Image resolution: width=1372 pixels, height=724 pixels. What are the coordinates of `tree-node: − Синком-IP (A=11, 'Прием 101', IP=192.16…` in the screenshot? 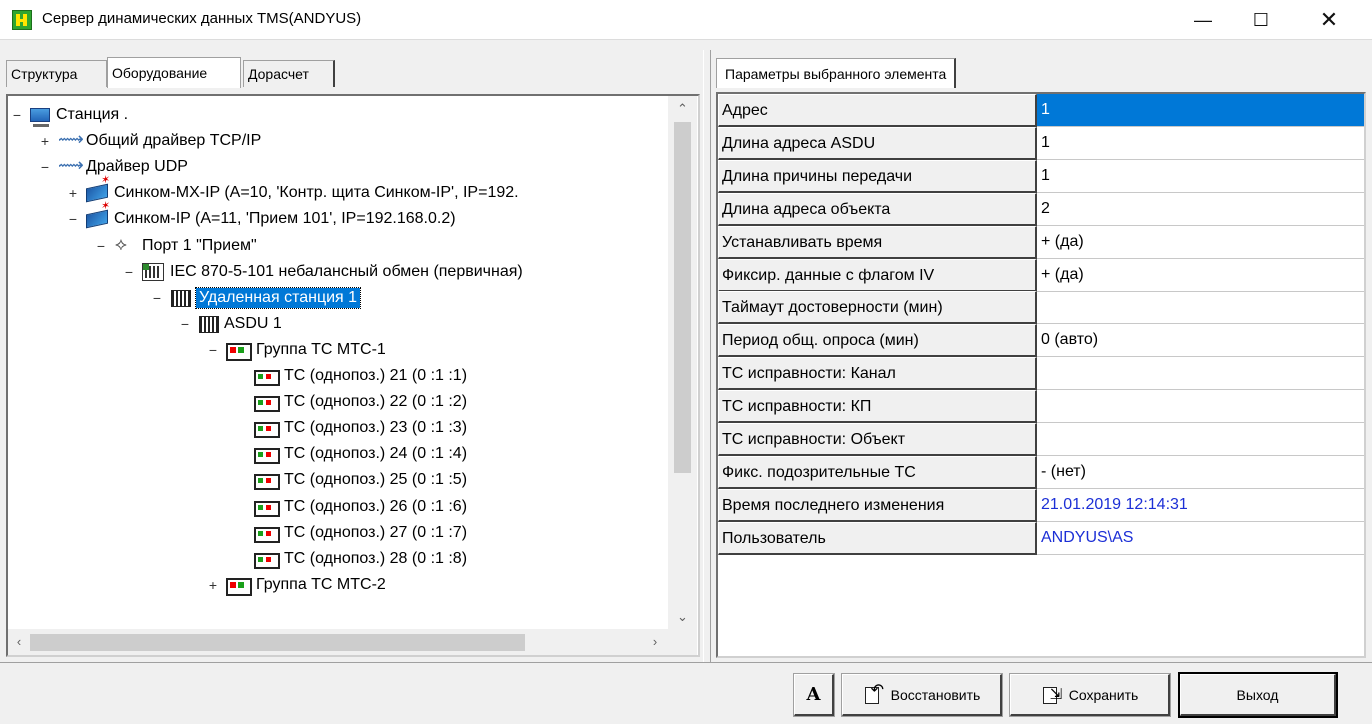 It's located at (261, 219).